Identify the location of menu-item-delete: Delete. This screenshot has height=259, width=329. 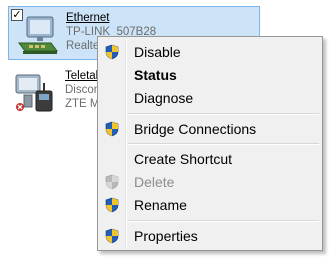
(210, 182).